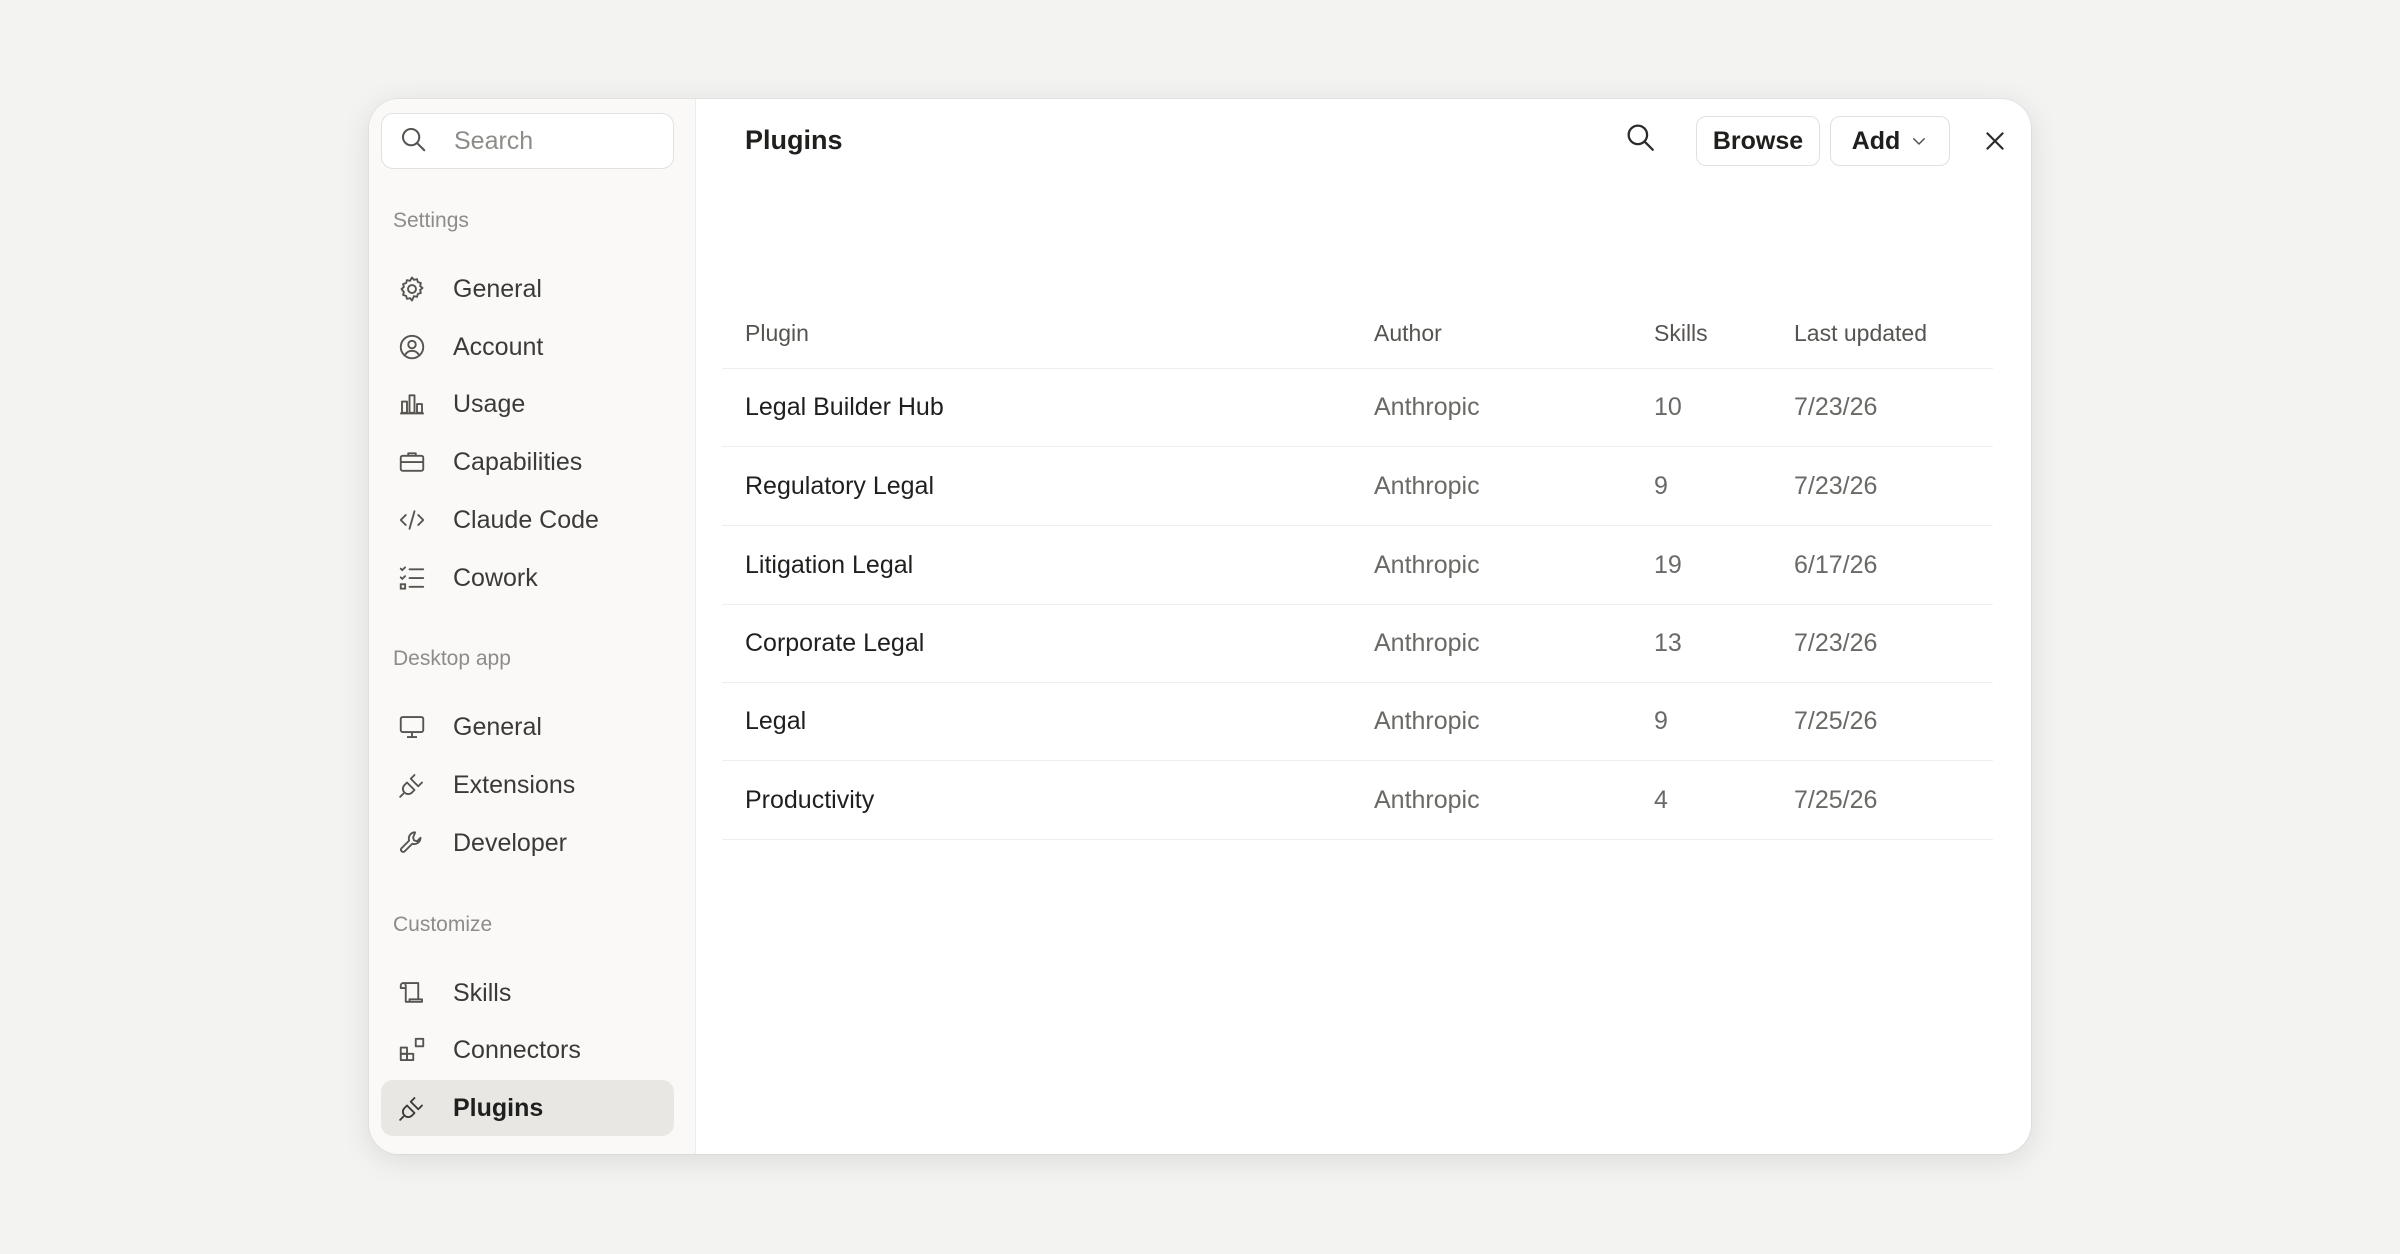  What do you see at coordinates (794, 140) in the screenshot?
I see `page-title: Plugins` at bounding box center [794, 140].